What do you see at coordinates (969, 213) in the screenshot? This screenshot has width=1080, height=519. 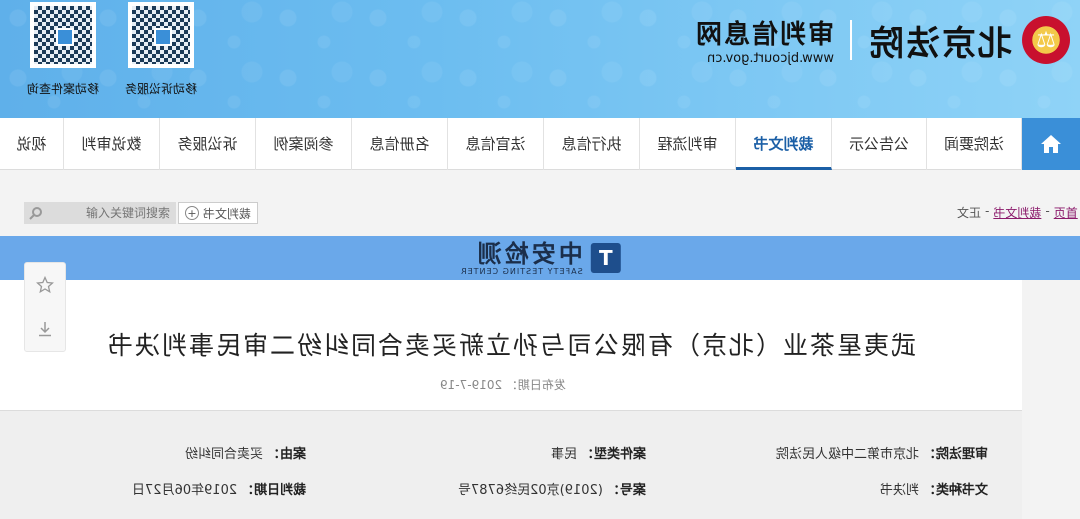 I see `breadcrumb-current: 正文` at bounding box center [969, 213].